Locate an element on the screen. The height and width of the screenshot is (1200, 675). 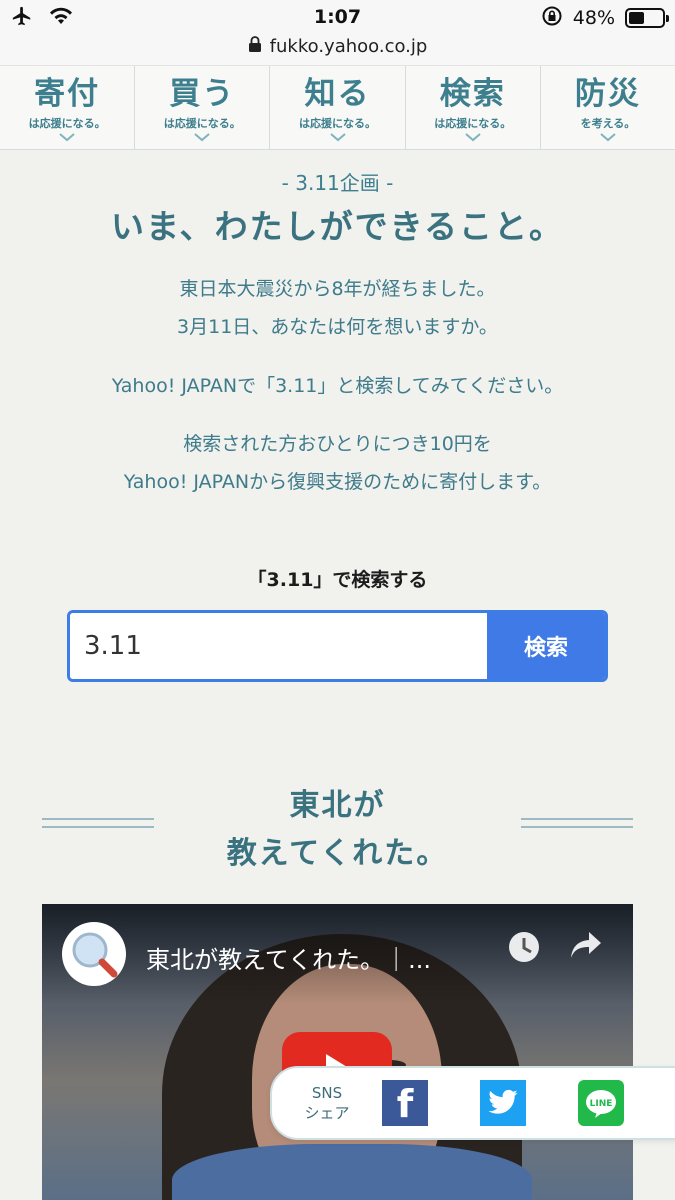
nav-title: 防災 is located at coordinates (607, 94).